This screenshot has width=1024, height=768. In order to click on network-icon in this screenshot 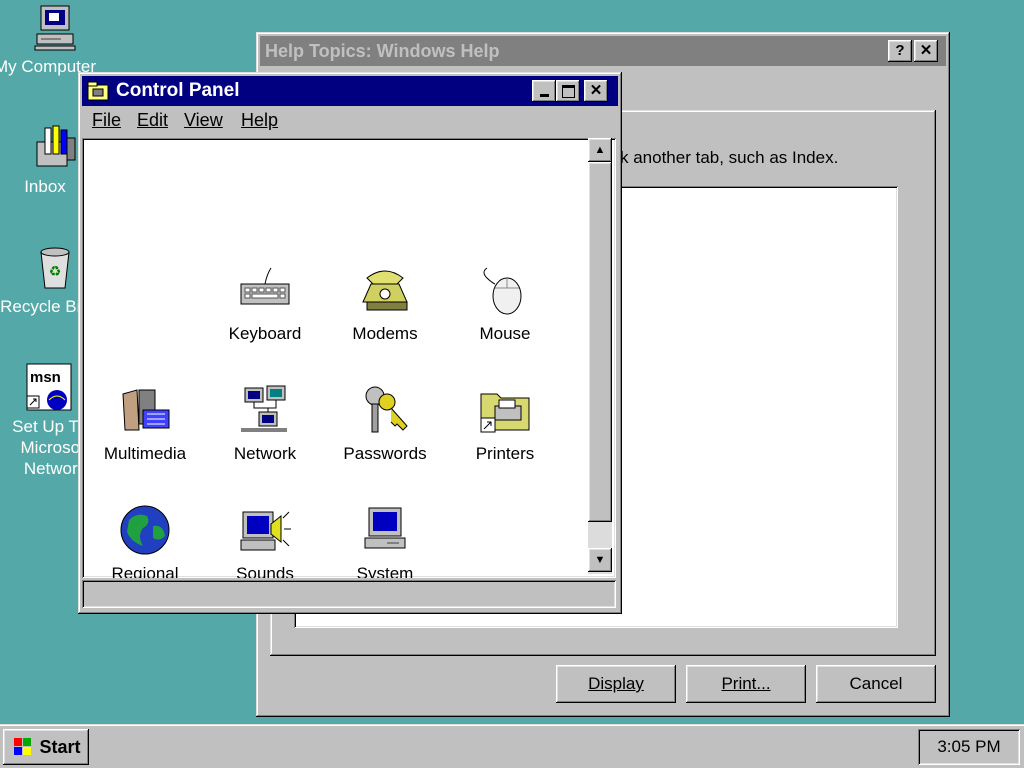, I will do `click(265, 410)`.